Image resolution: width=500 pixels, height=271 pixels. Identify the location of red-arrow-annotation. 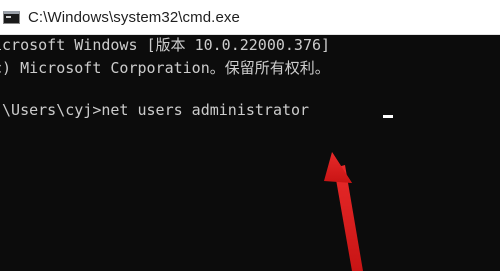
(343, 211).